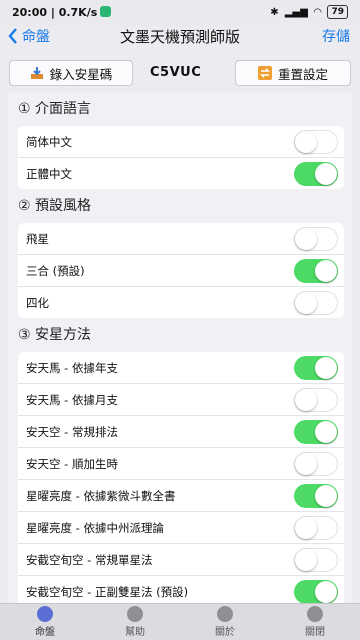  I want to click on setting-label: 安天空 - 常規排法, so click(72, 431).